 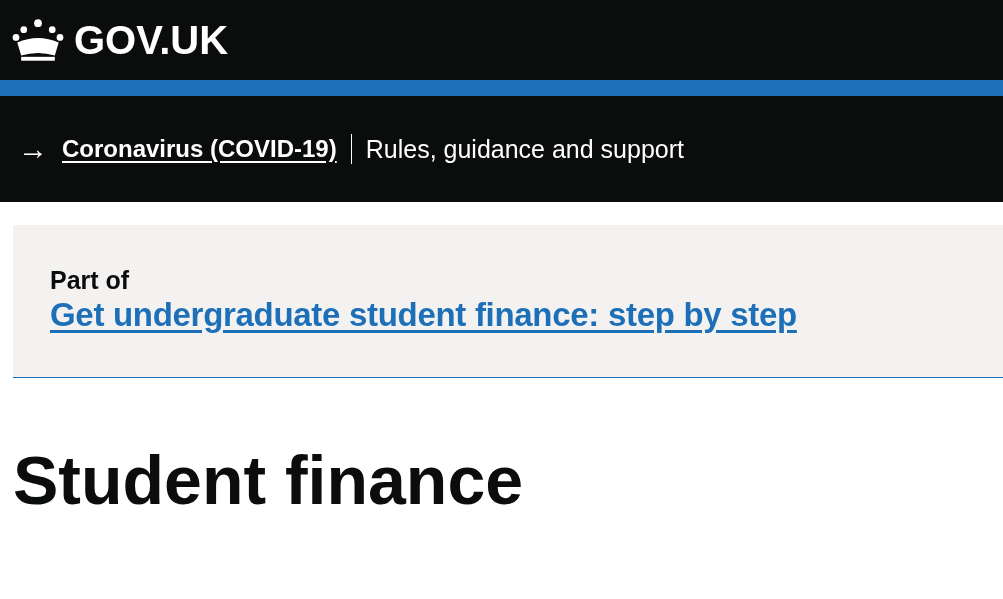 What do you see at coordinates (90, 280) in the screenshot?
I see `part-of-label: Part of` at bounding box center [90, 280].